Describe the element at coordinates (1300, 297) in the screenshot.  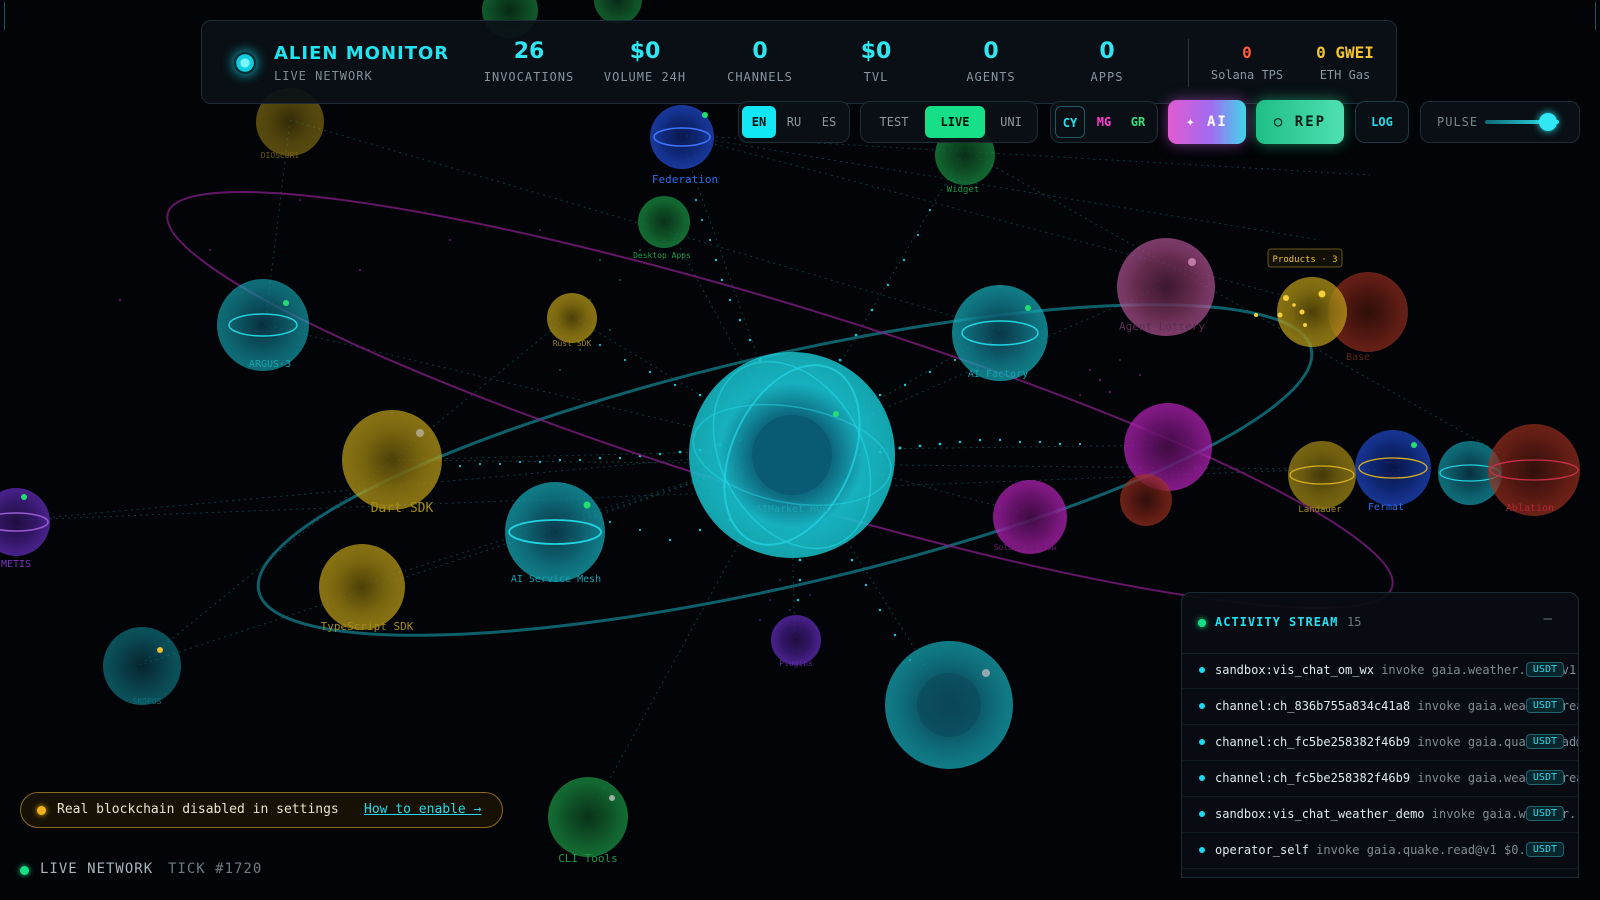
I see `node-products: Products · 3` at that location.